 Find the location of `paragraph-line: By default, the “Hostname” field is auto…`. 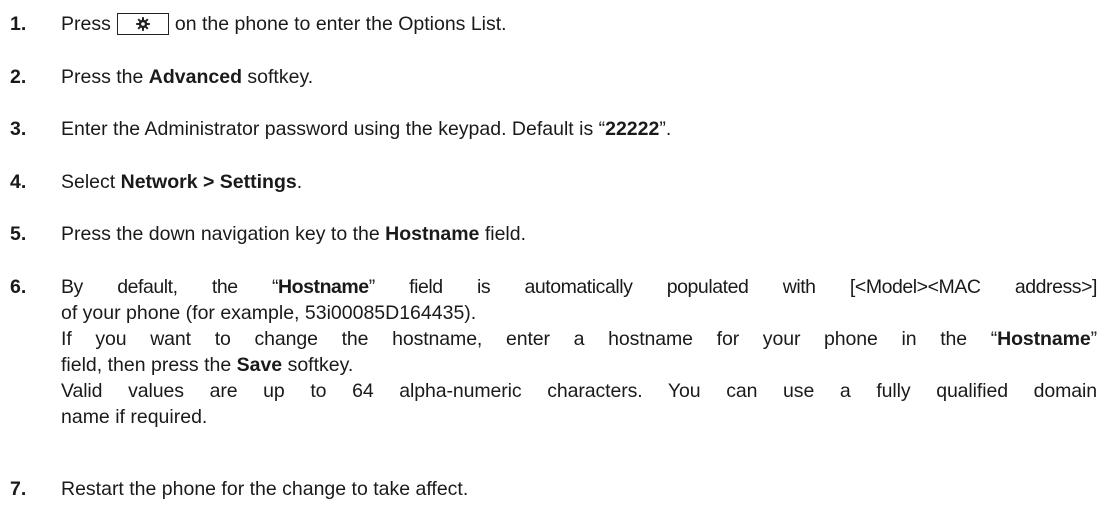

paragraph-line: By default, the “Hostname” field is auto… is located at coordinates (579, 287).